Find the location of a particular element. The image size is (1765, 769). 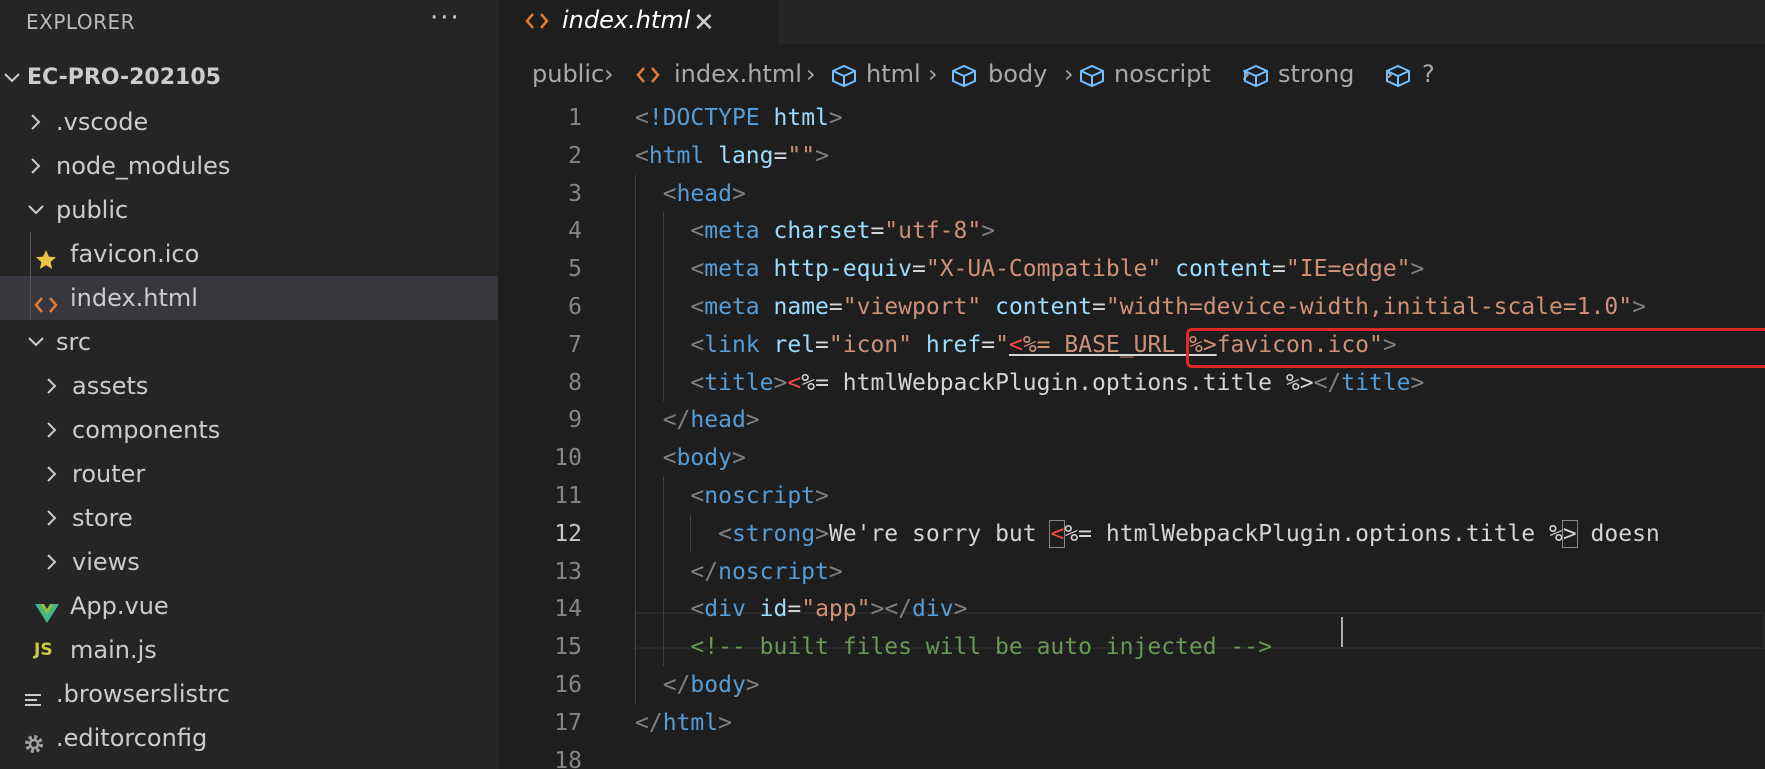

explorer-header: EXPLORER ··· is located at coordinates (249, 21).